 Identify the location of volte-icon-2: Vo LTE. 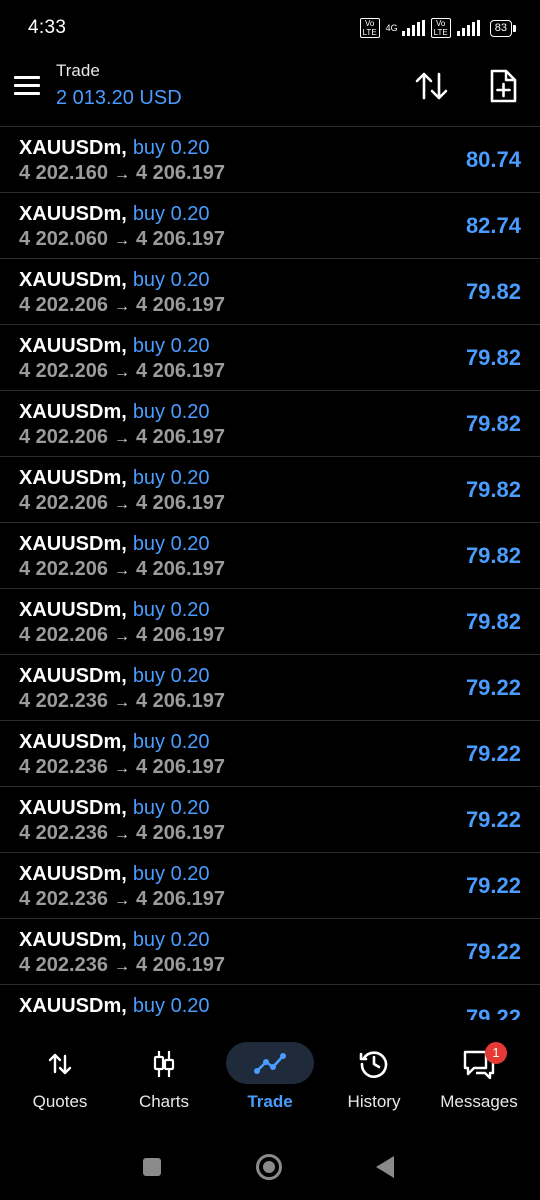
(440, 28).